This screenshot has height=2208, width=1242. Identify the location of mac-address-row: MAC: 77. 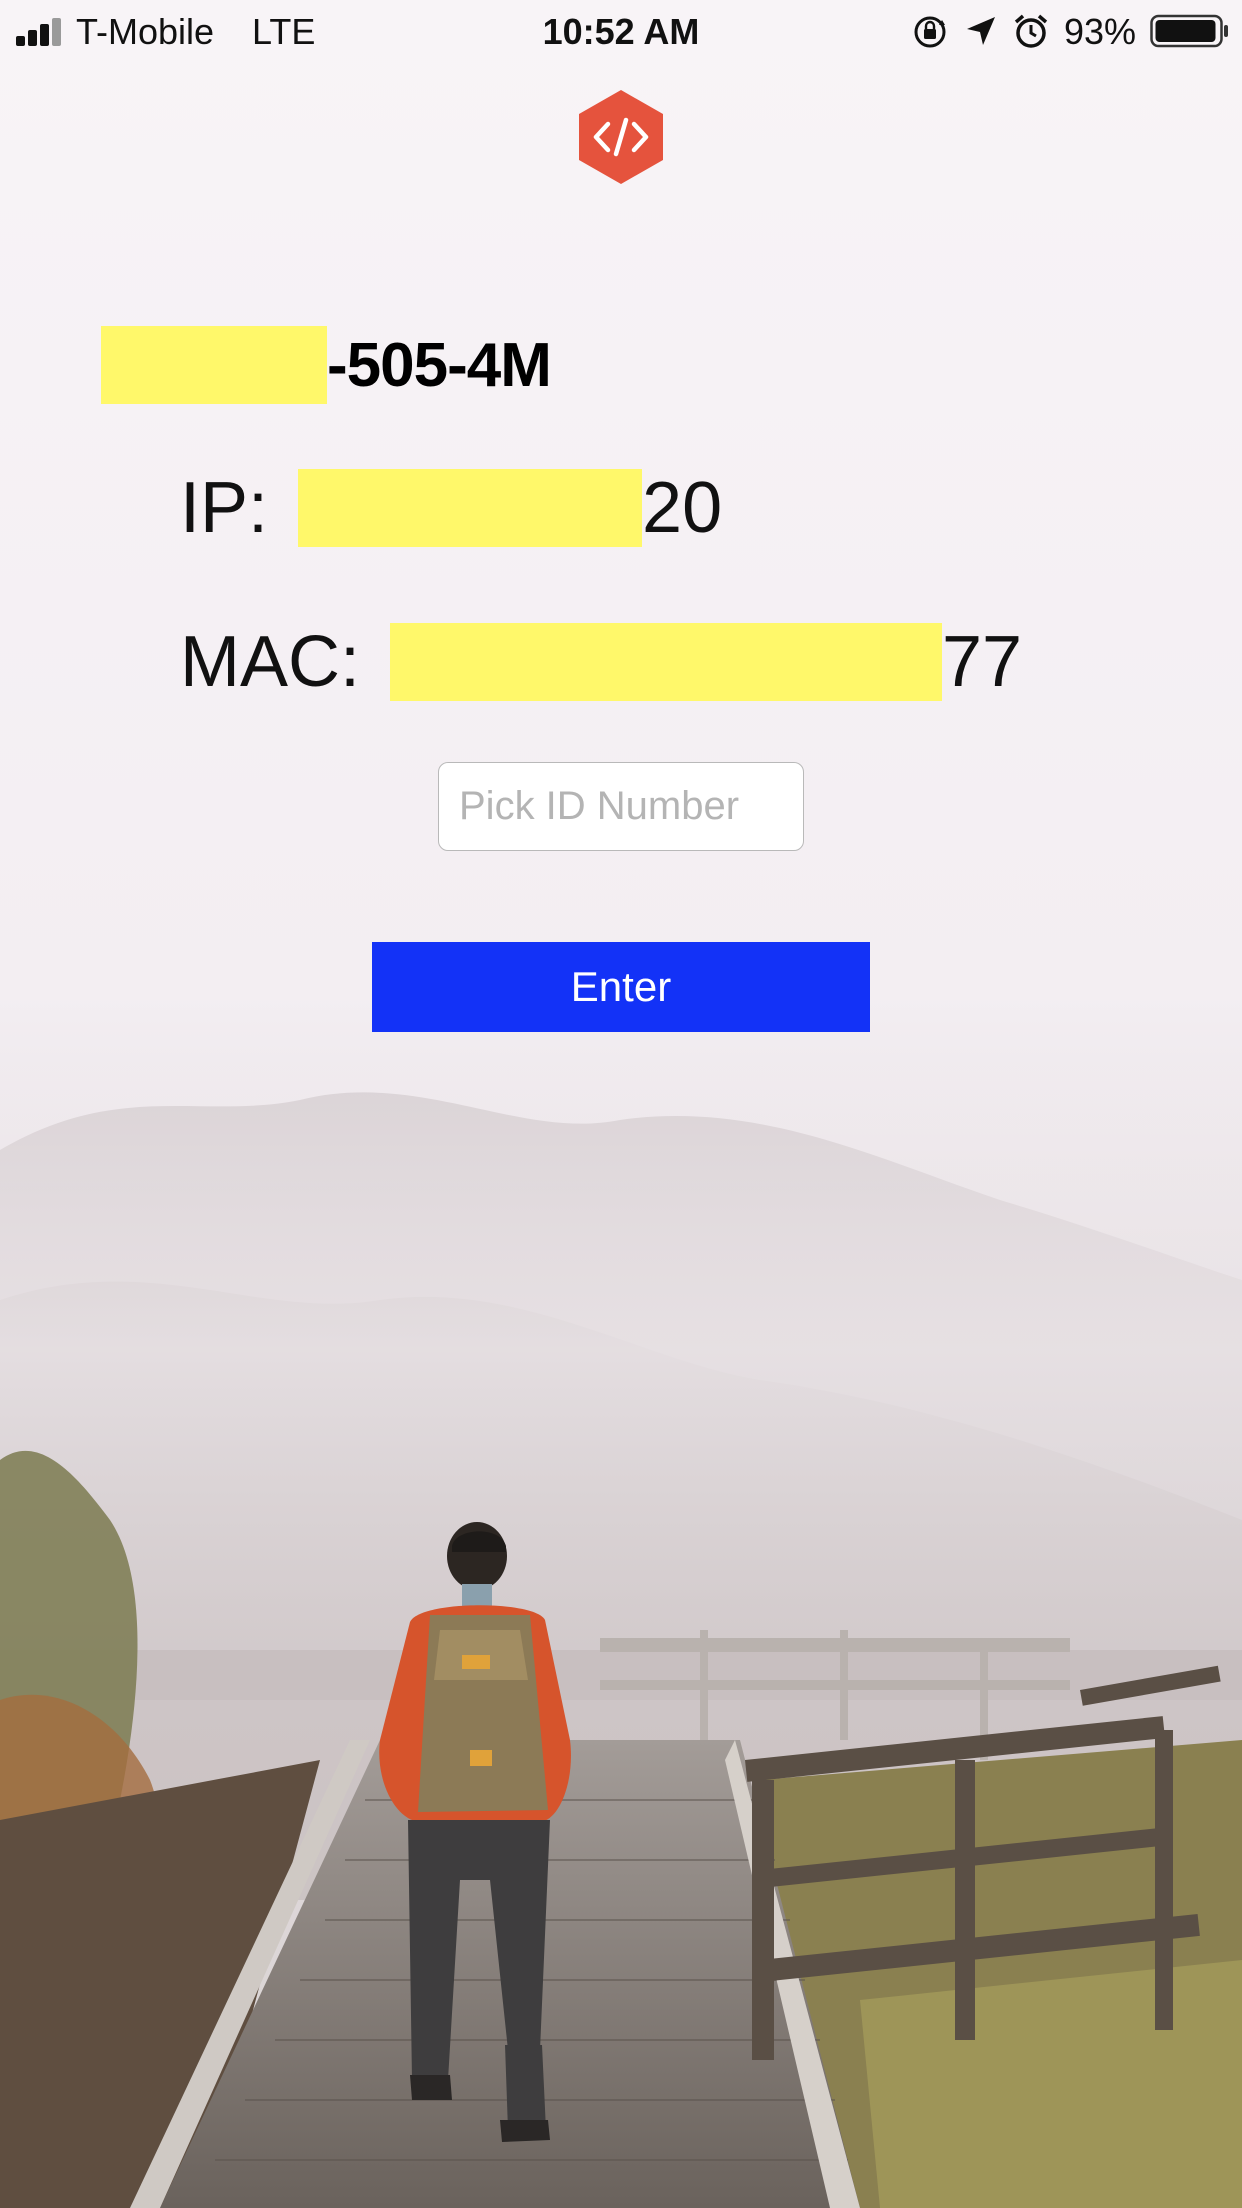
(601, 662).